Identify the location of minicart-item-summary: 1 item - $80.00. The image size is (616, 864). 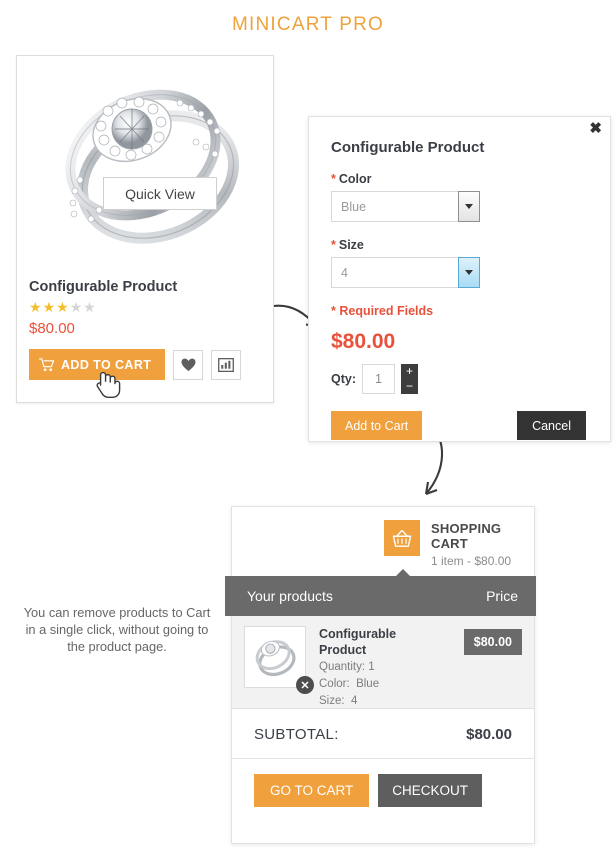
(471, 561).